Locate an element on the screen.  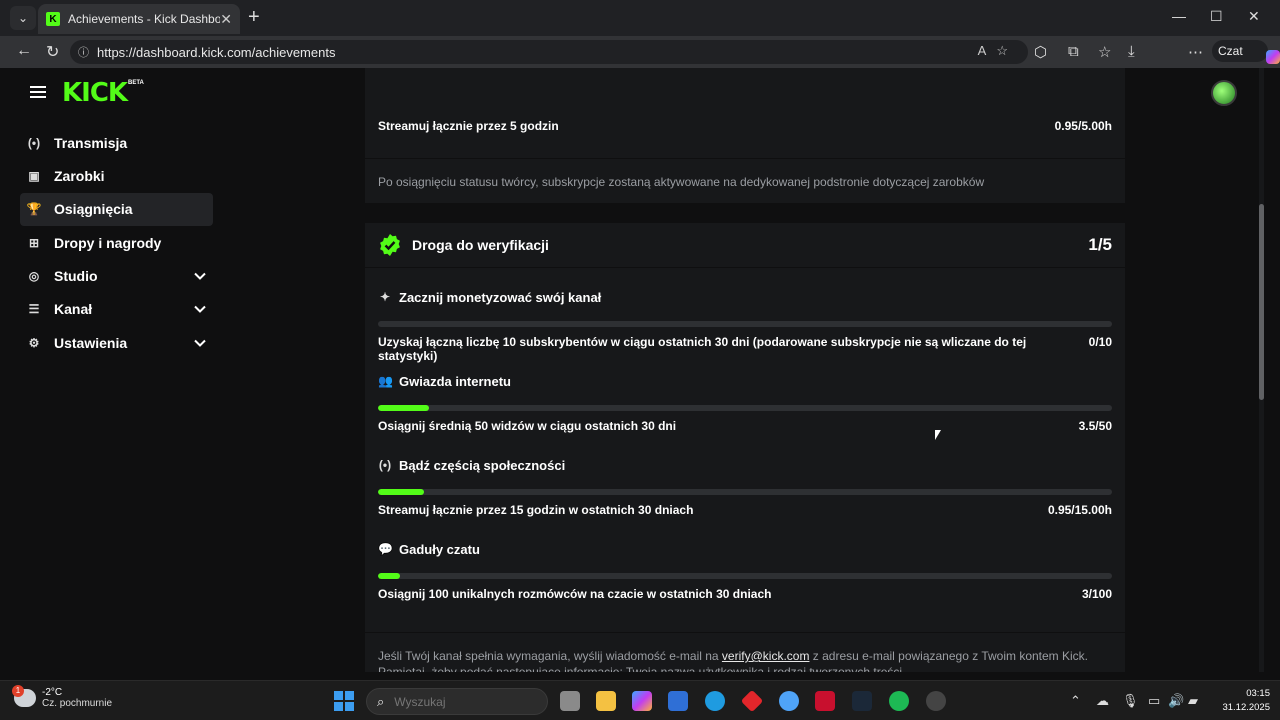
hamburger-menu-icon is located at coordinates (38, 92).